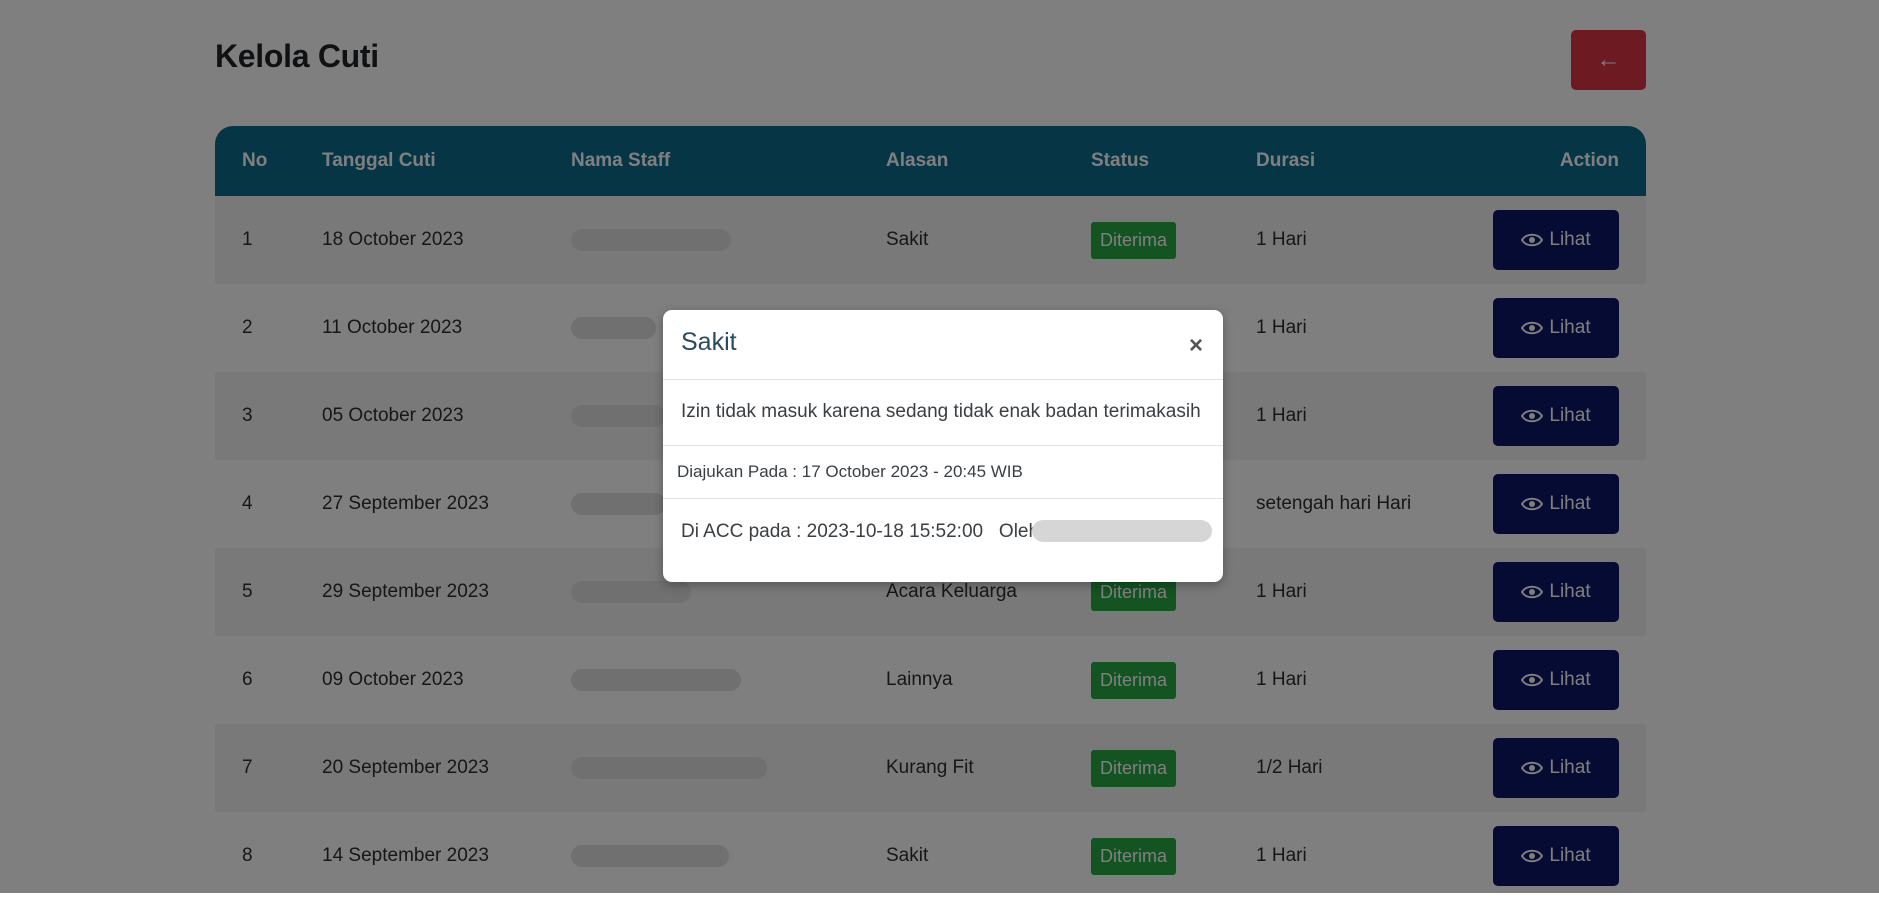 This screenshot has height=900, width=1879. I want to click on modal-title: Sakit, so click(709, 342).